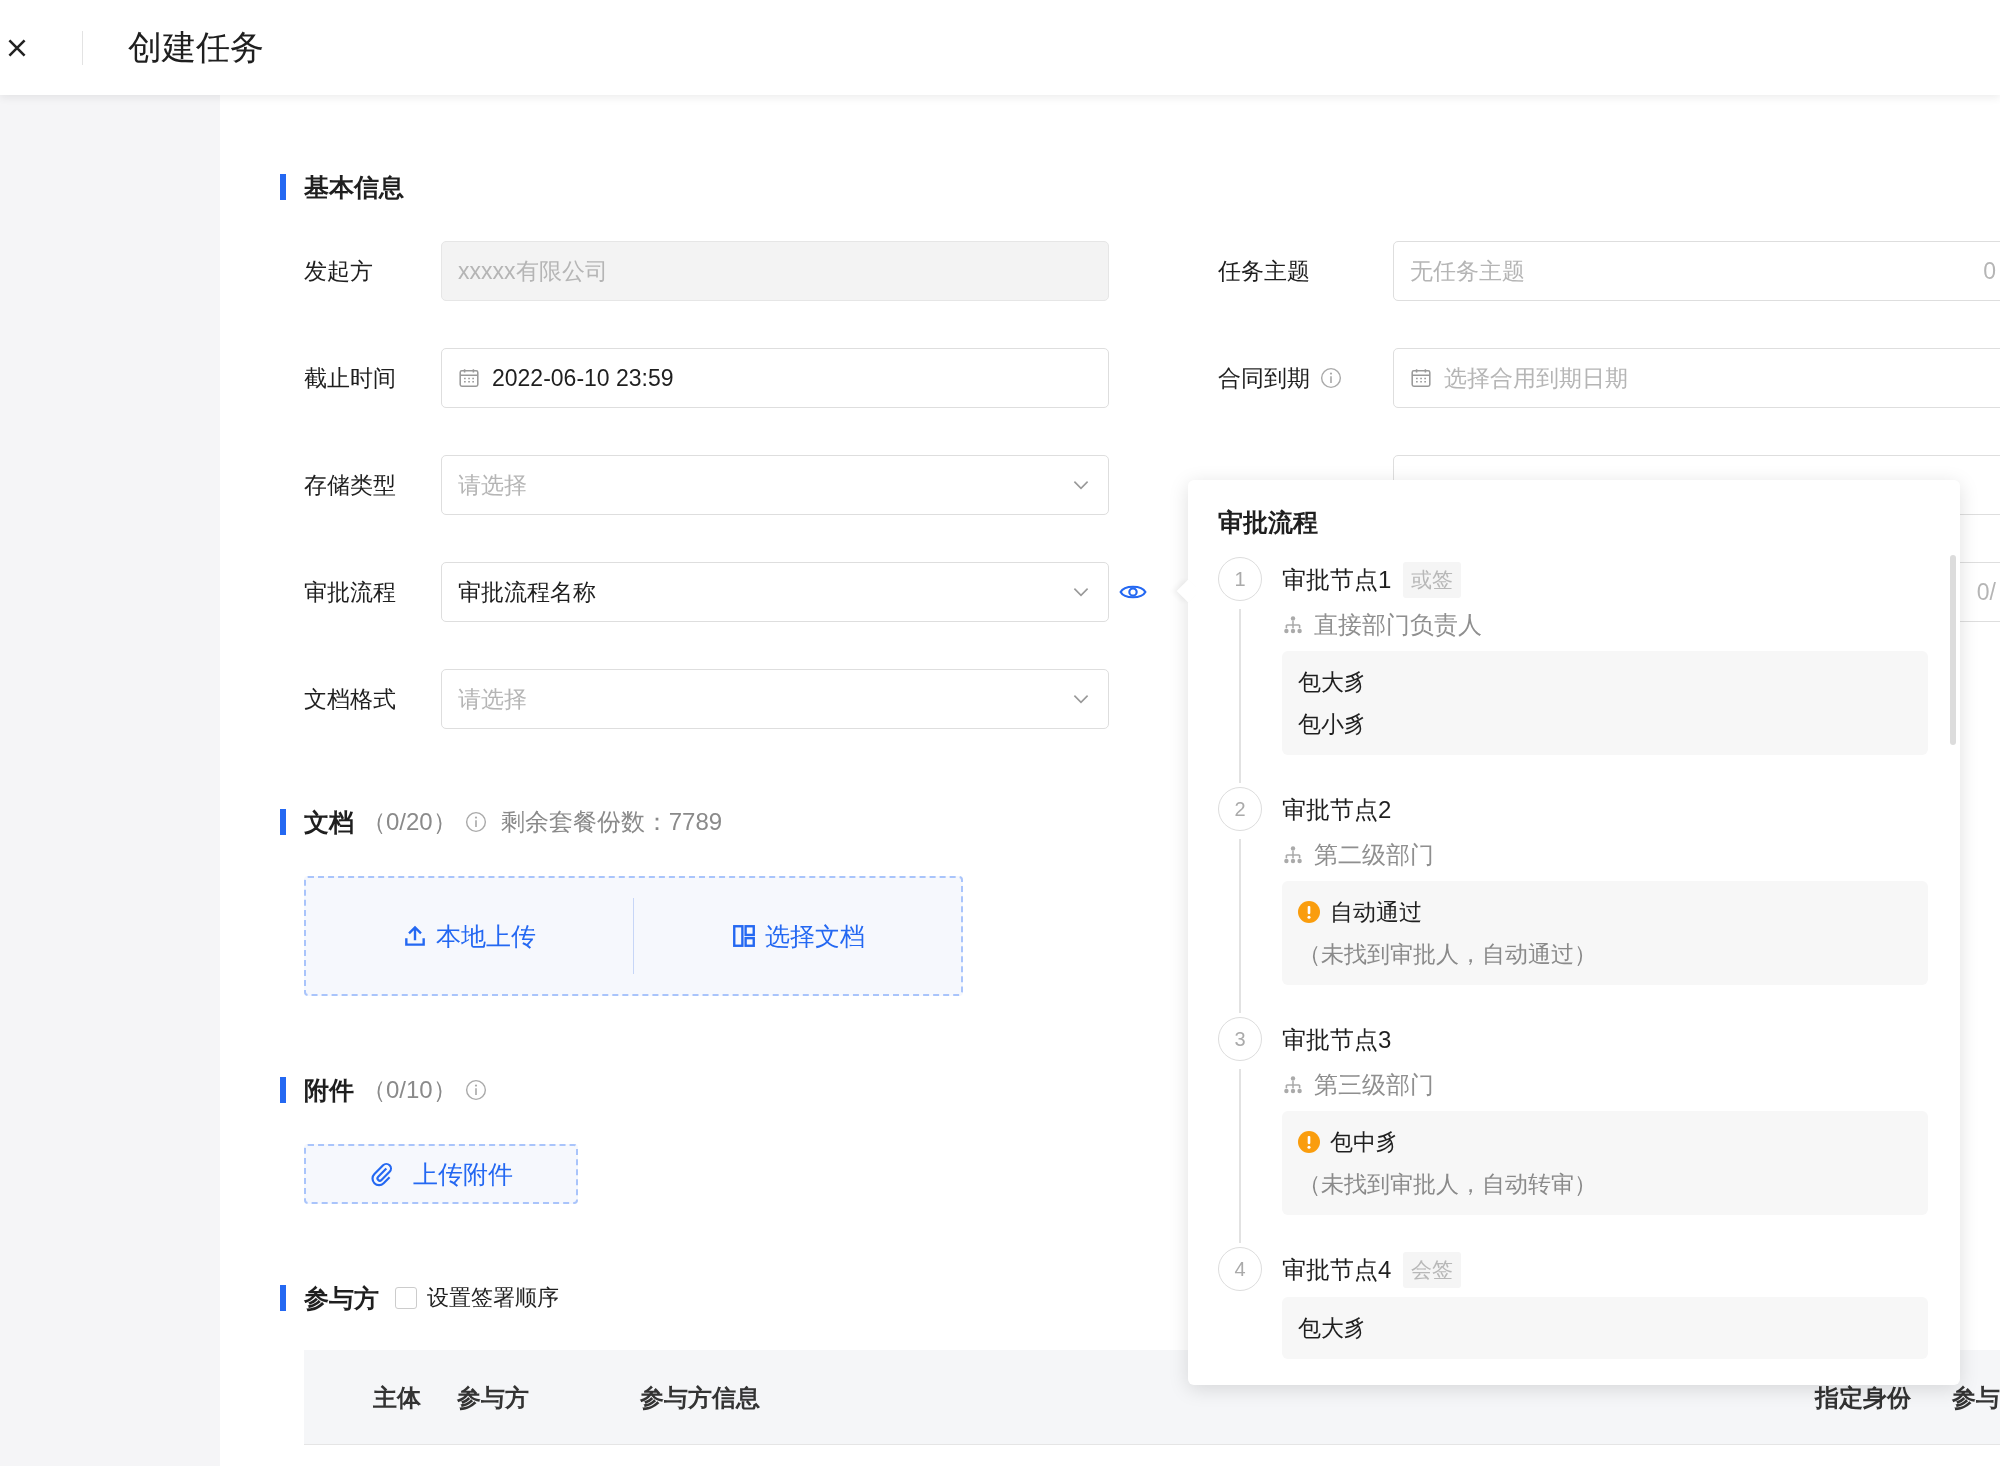 The height and width of the screenshot is (1466, 2000). What do you see at coordinates (329, 822) in the screenshot?
I see `section-title: 文档` at bounding box center [329, 822].